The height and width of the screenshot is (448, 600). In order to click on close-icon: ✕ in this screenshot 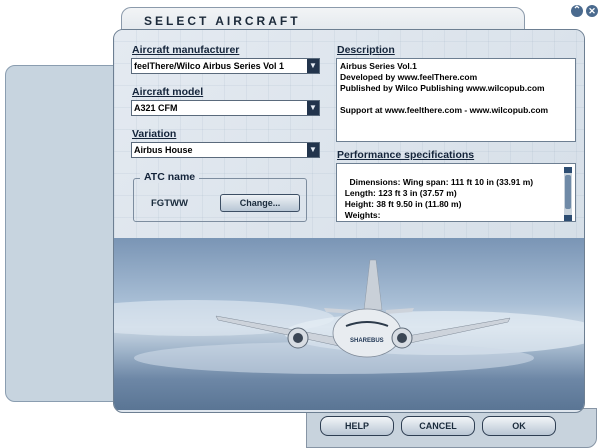, I will do `click(592, 11)`.